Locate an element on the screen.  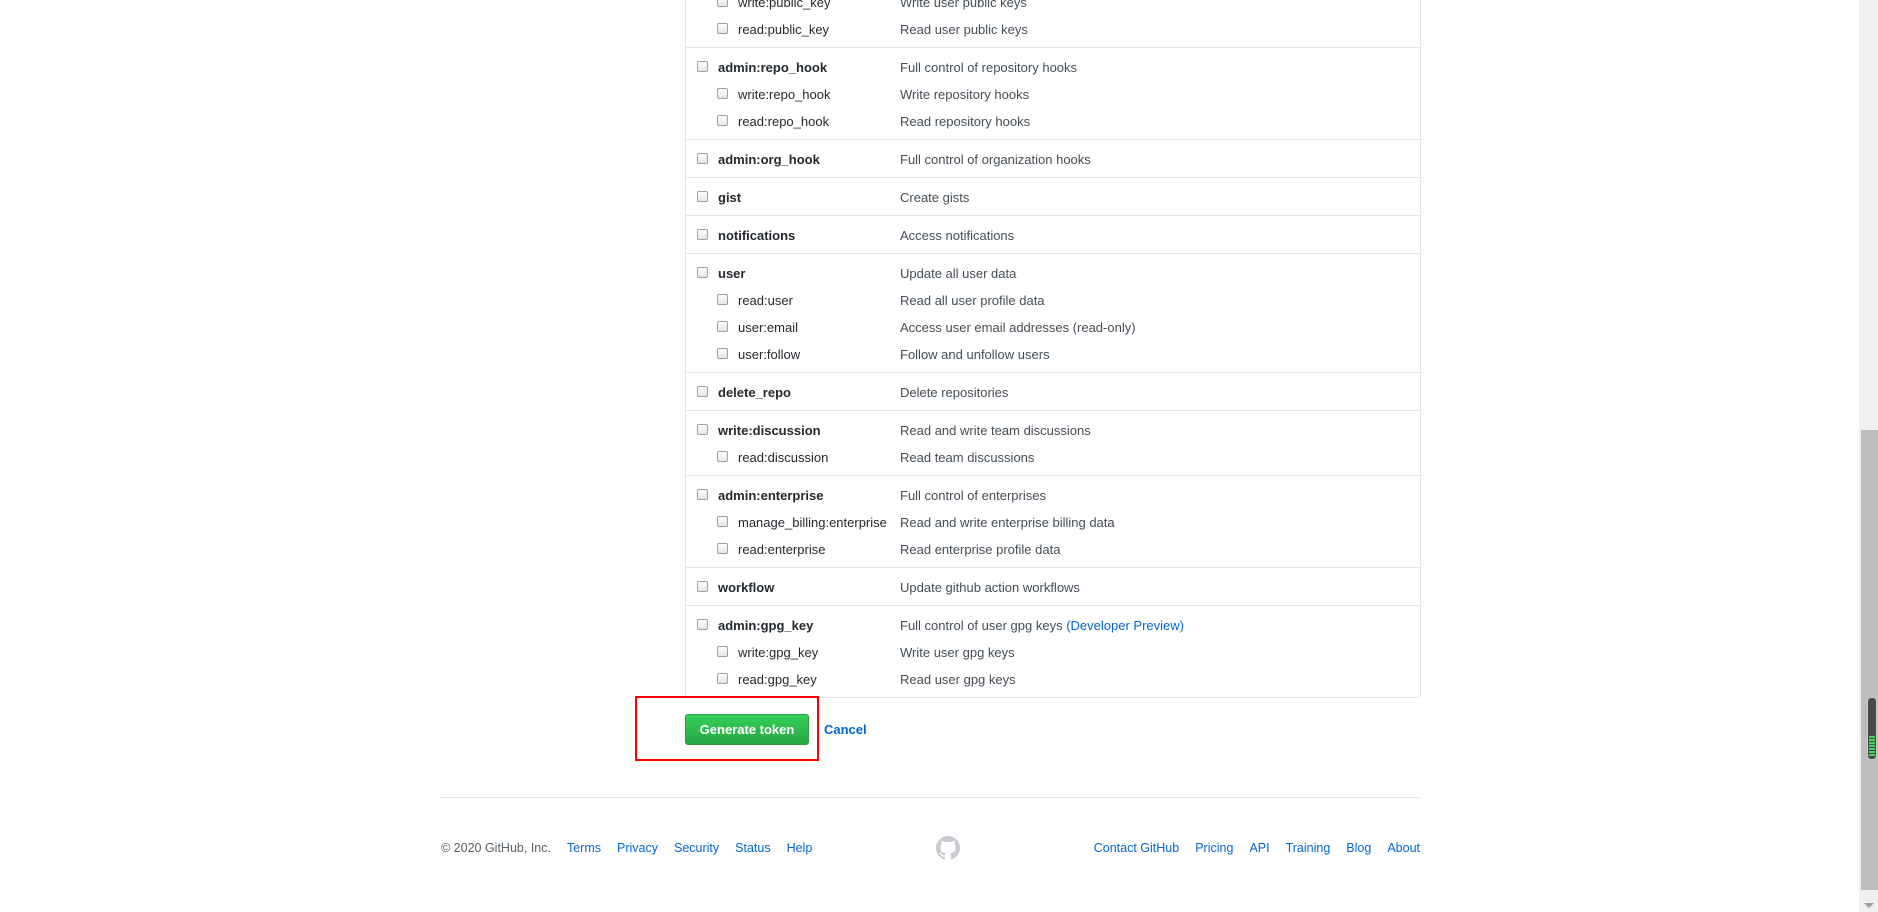
cancel-link: Cancel is located at coordinates (845, 730).